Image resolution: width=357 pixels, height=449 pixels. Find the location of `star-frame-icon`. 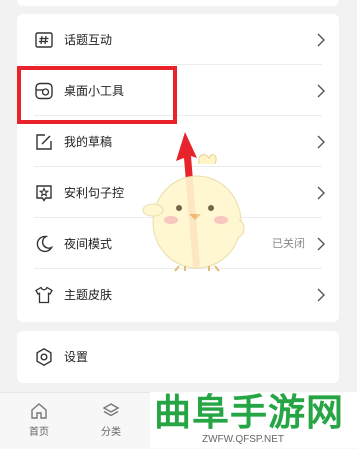

star-frame-icon is located at coordinates (44, 193).